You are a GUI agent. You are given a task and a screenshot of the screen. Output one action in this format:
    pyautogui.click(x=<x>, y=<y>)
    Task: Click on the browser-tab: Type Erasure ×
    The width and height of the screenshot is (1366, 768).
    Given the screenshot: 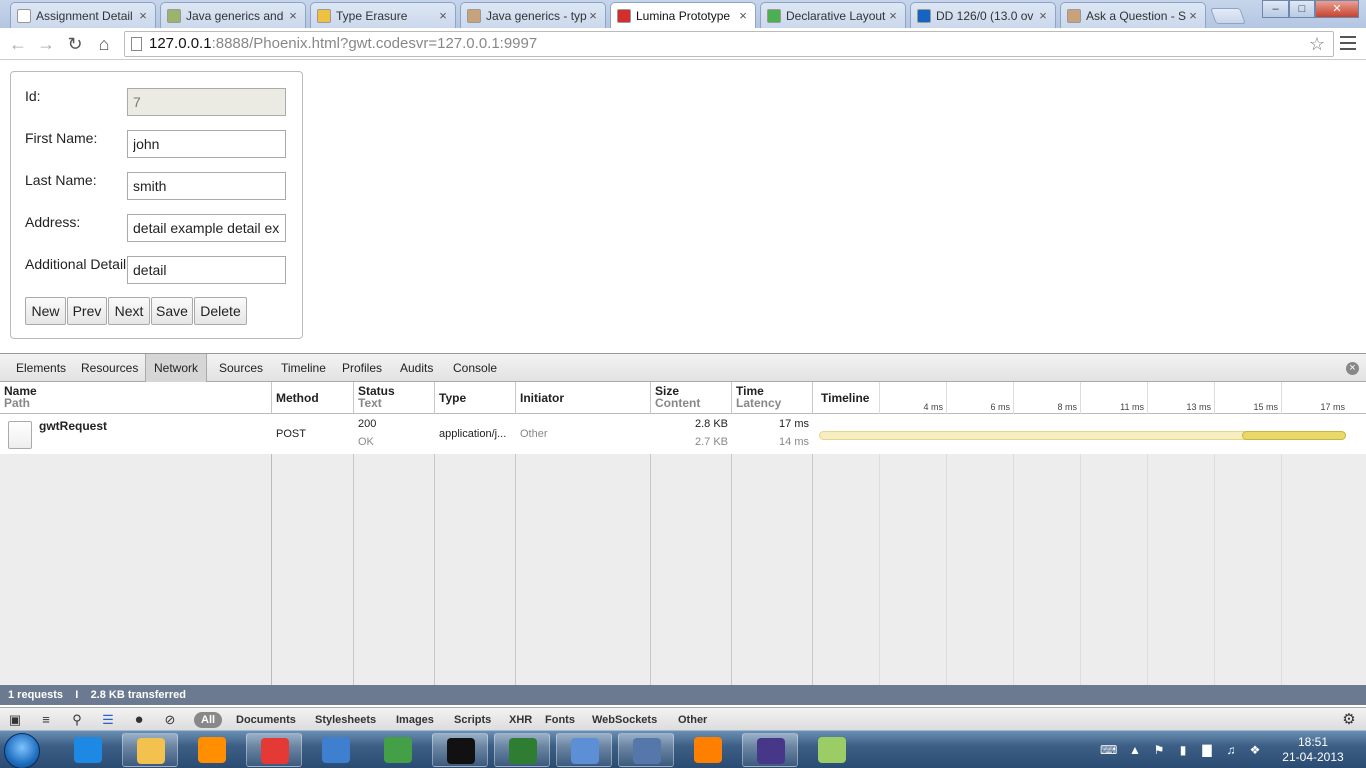 What is the action you would take?
    pyautogui.click(x=383, y=15)
    